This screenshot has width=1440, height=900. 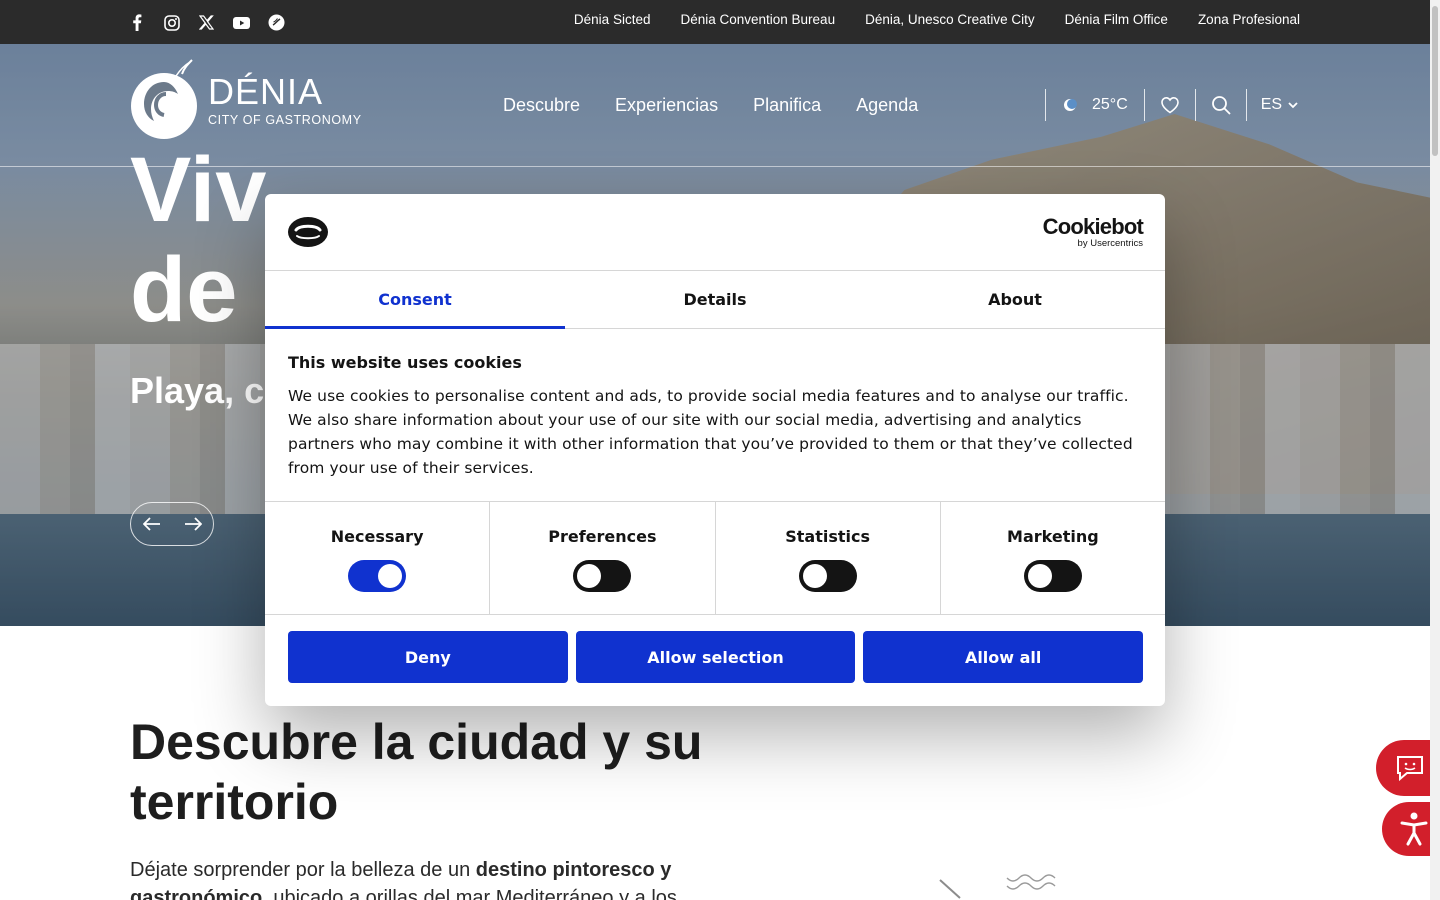 What do you see at coordinates (1003, 657) in the screenshot?
I see `allow-all-button: Allow all` at bounding box center [1003, 657].